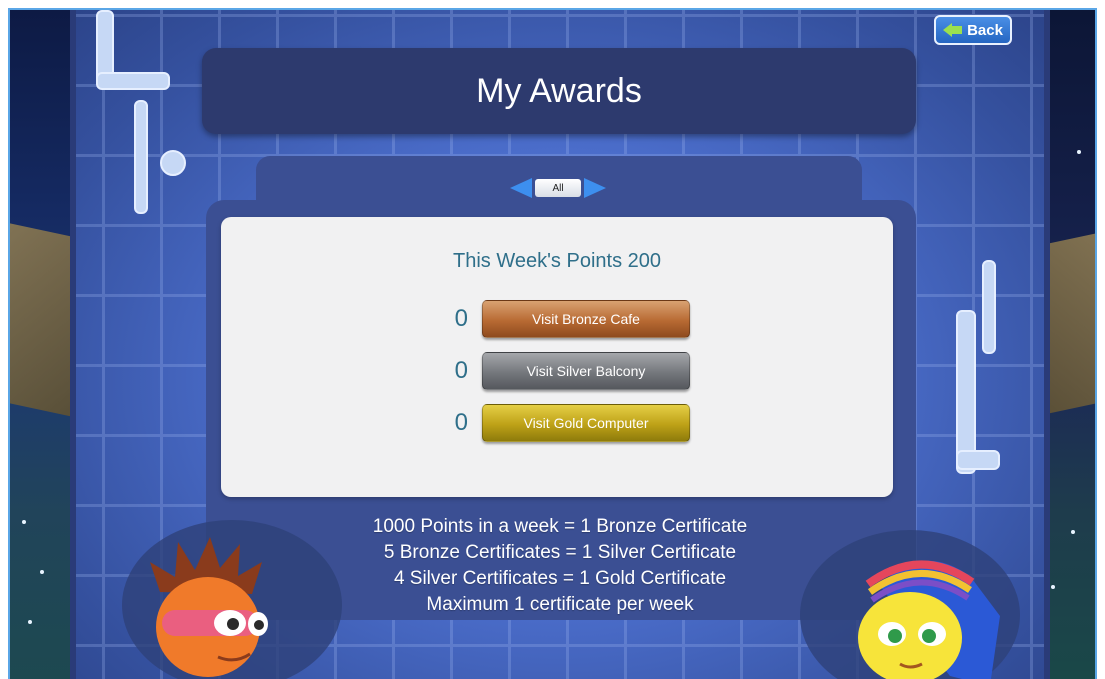 This screenshot has width=1105, height=679. I want to click on previous-filter-button, so click(521, 188).